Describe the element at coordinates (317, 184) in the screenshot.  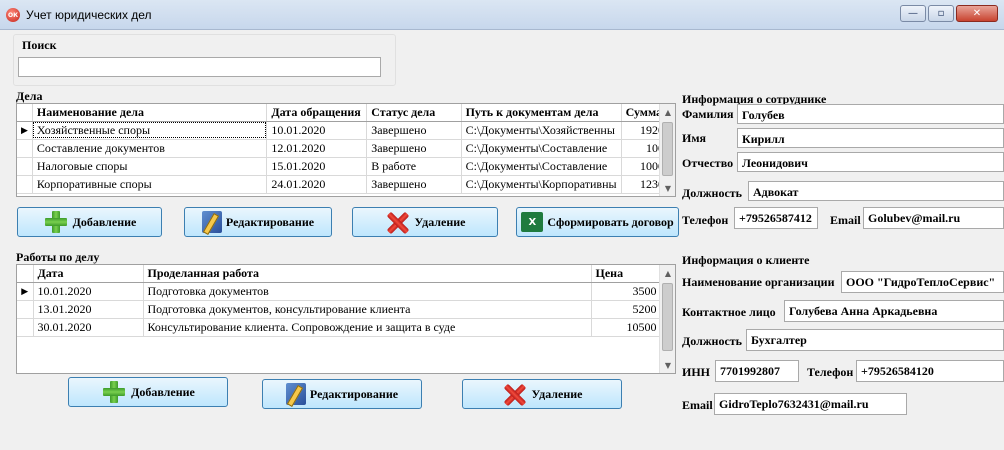
I see `table-cell: 24.01.2020` at that location.